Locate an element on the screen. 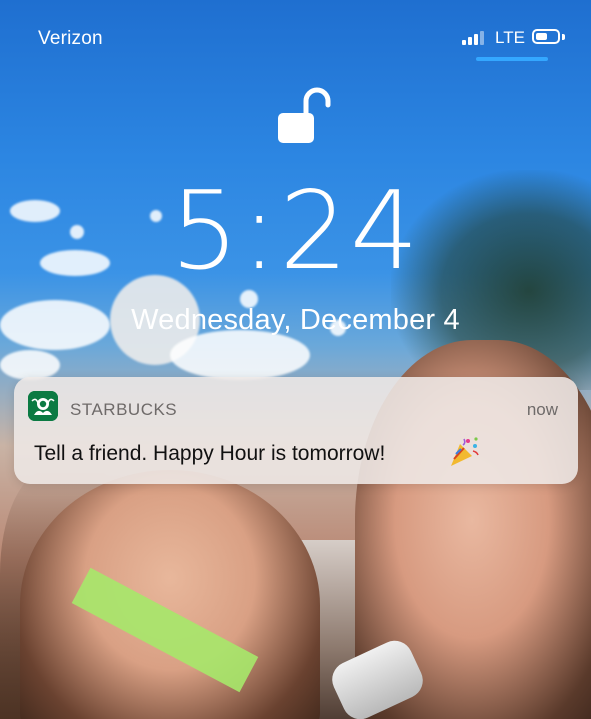  notification-timestamp: now is located at coordinates (542, 409).